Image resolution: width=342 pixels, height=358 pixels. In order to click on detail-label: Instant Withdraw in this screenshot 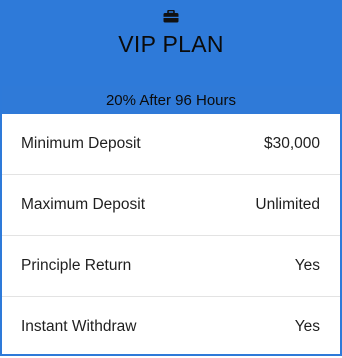, I will do `click(79, 326)`.